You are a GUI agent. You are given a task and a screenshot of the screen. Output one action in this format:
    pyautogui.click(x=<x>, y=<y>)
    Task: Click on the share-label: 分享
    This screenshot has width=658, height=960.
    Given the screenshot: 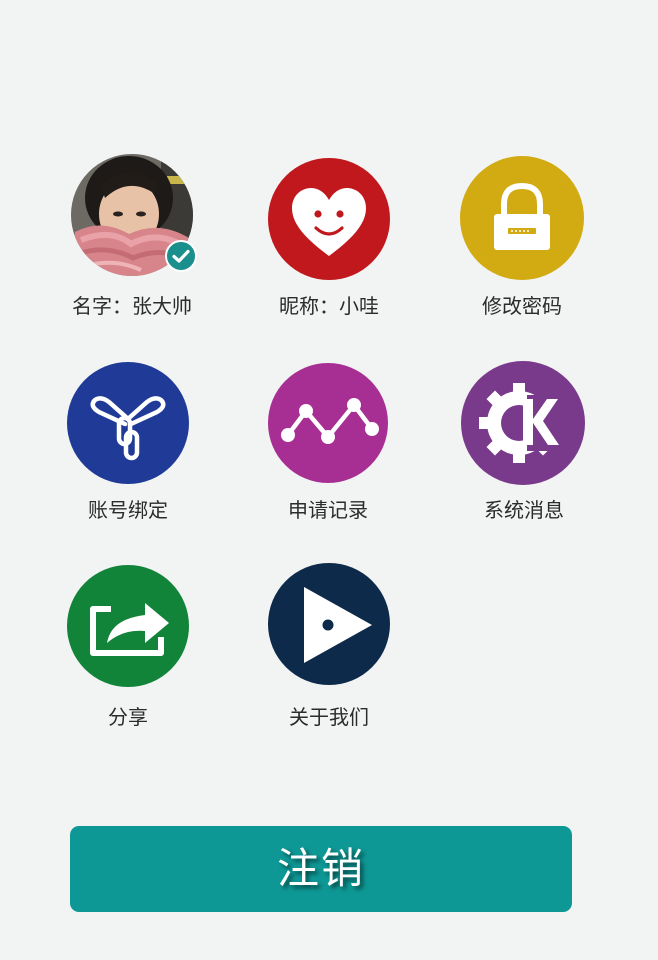 What is the action you would take?
    pyautogui.click(x=128, y=717)
    